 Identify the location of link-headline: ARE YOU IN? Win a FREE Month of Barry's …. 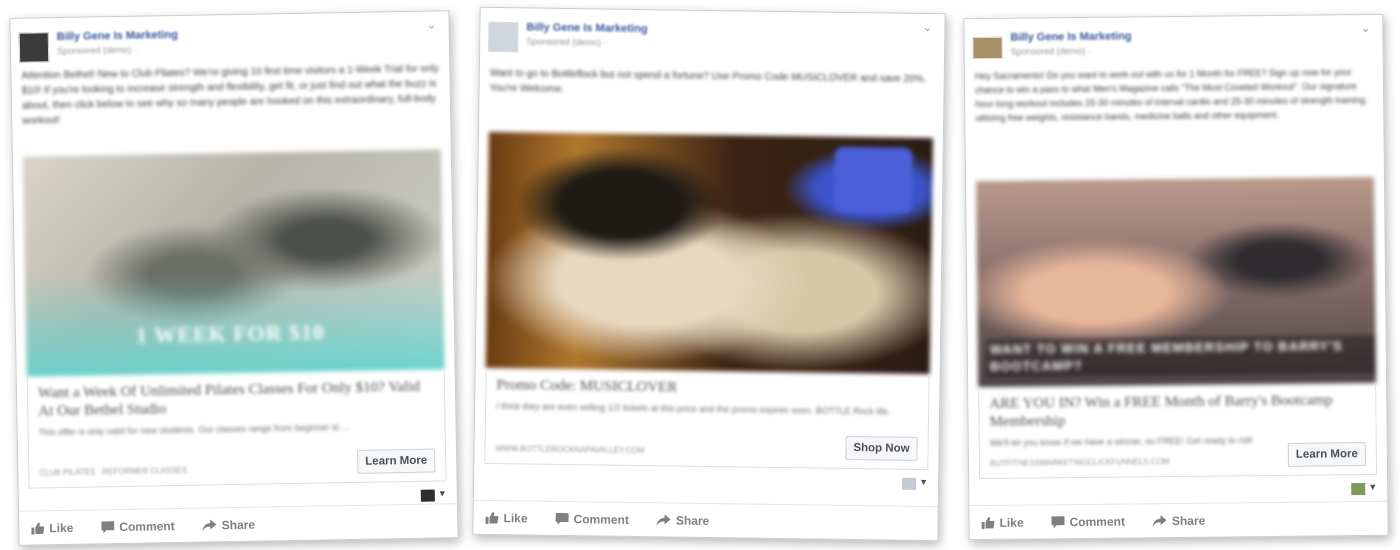
(1177, 412).